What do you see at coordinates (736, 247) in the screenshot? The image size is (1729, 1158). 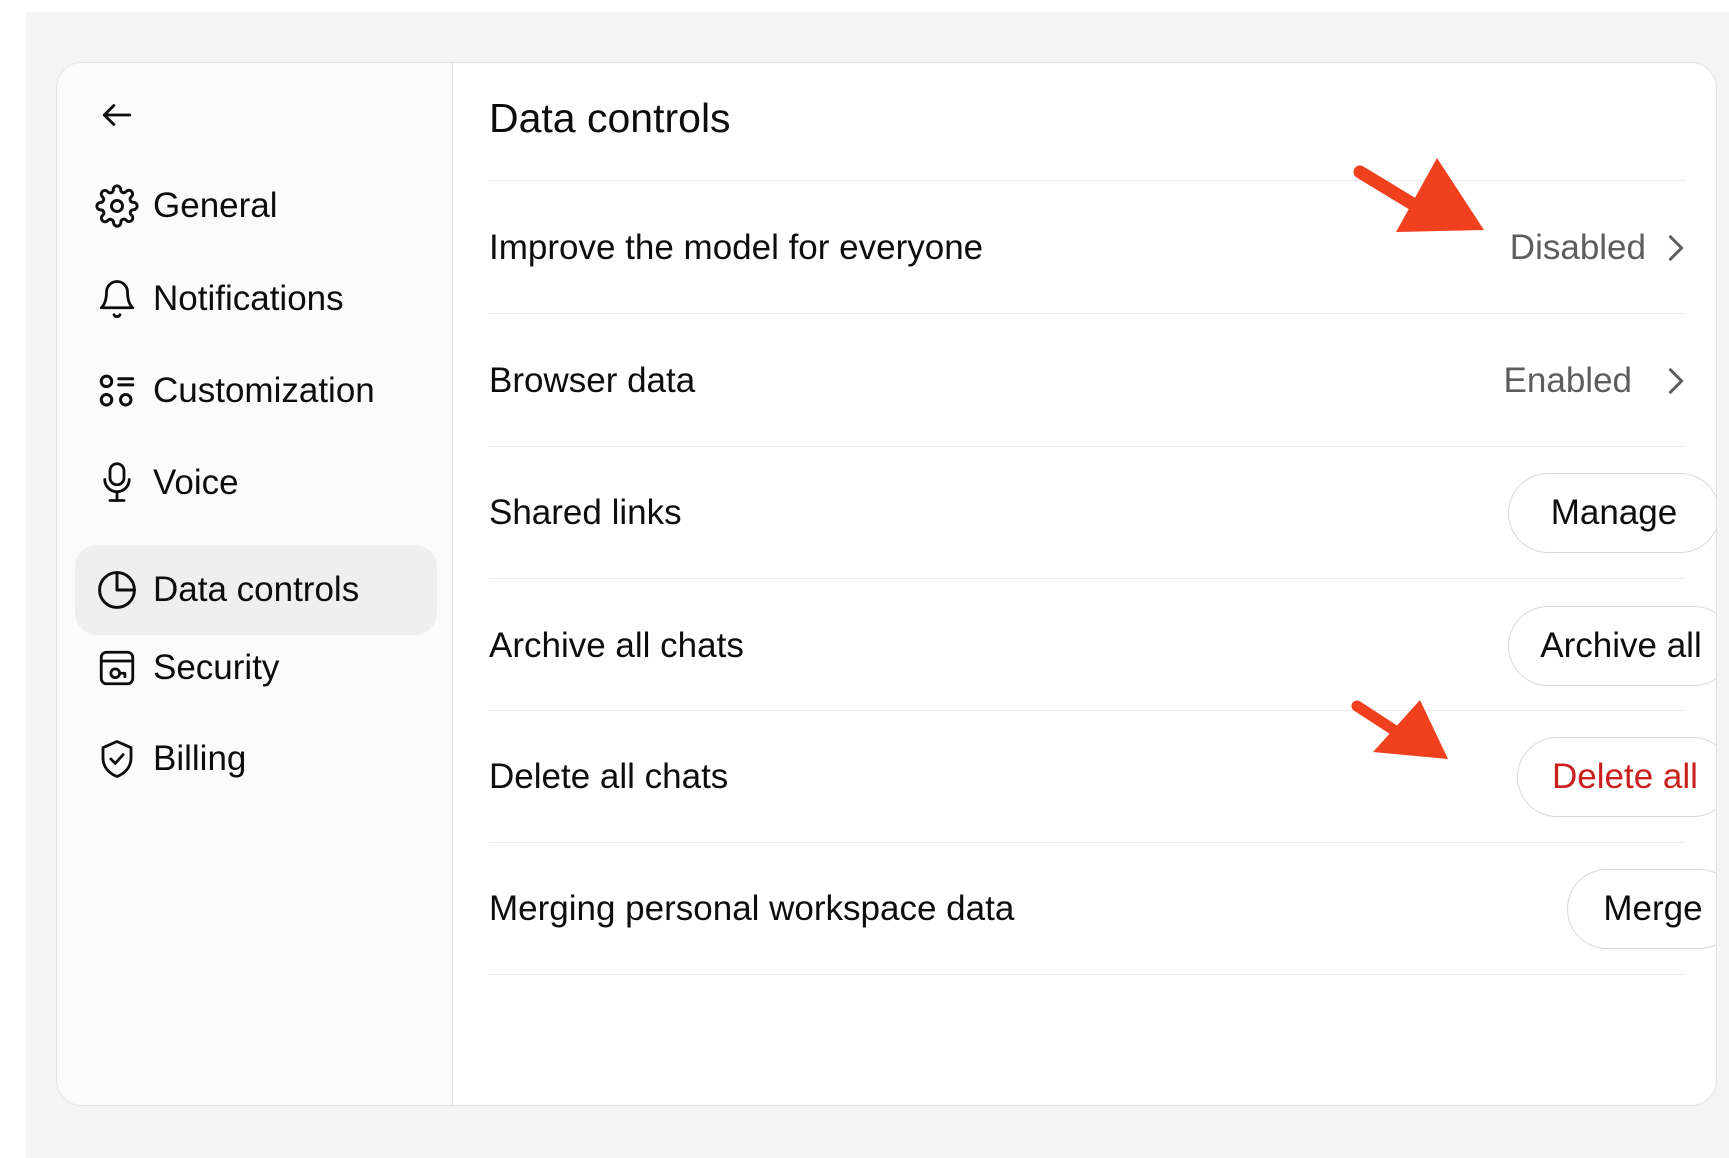 I see `row-label-improve-model: Improve the model for everyone` at bounding box center [736, 247].